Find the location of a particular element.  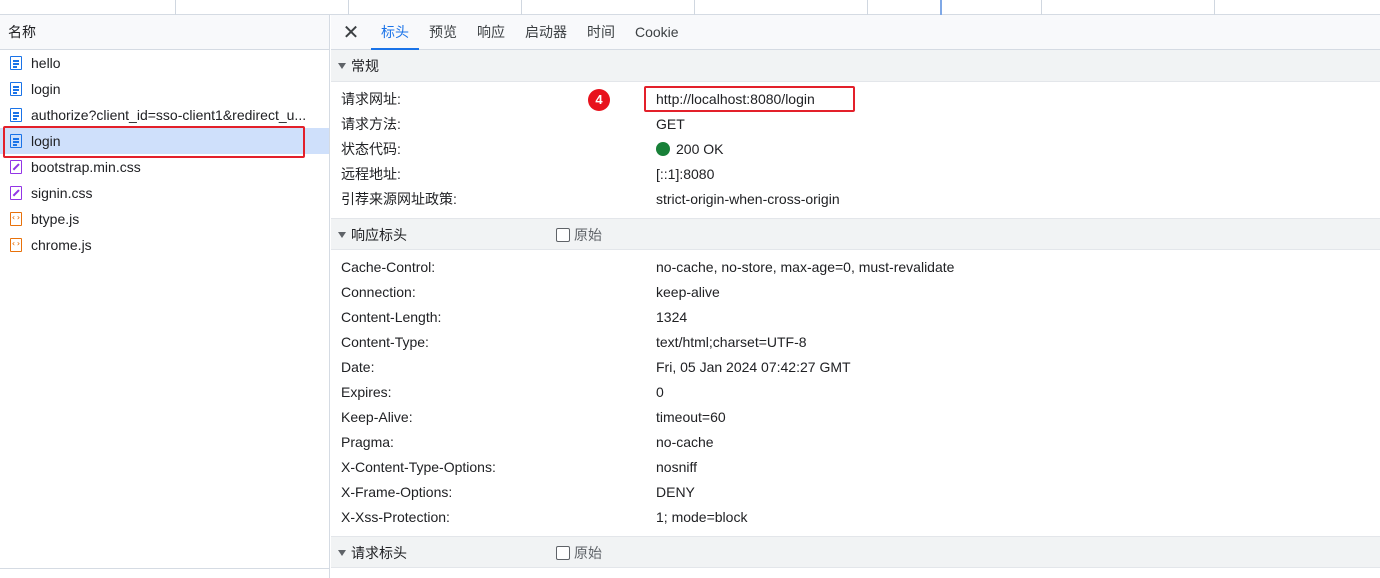

tab-initiator: 启动器 is located at coordinates (546, 32).